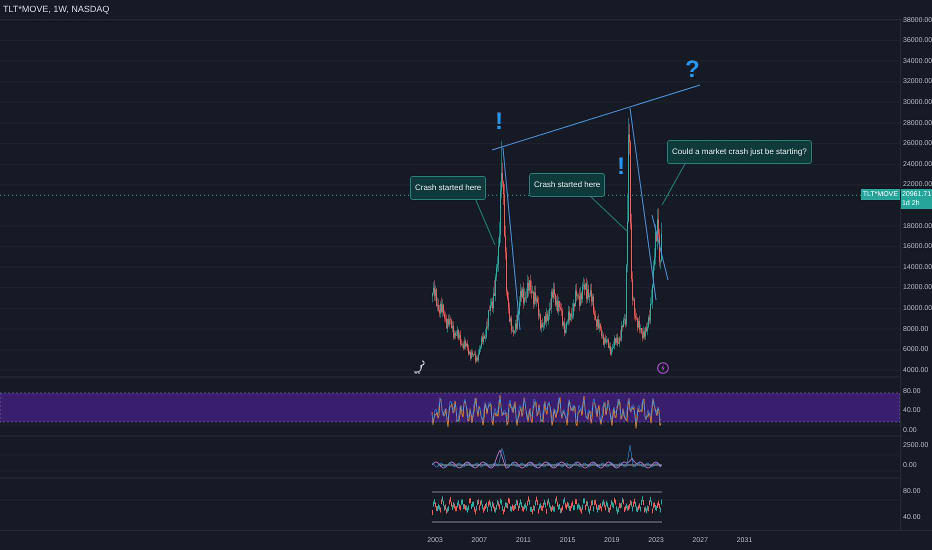  What do you see at coordinates (663, 368) in the screenshot?
I see `lightning-icon` at bounding box center [663, 368].